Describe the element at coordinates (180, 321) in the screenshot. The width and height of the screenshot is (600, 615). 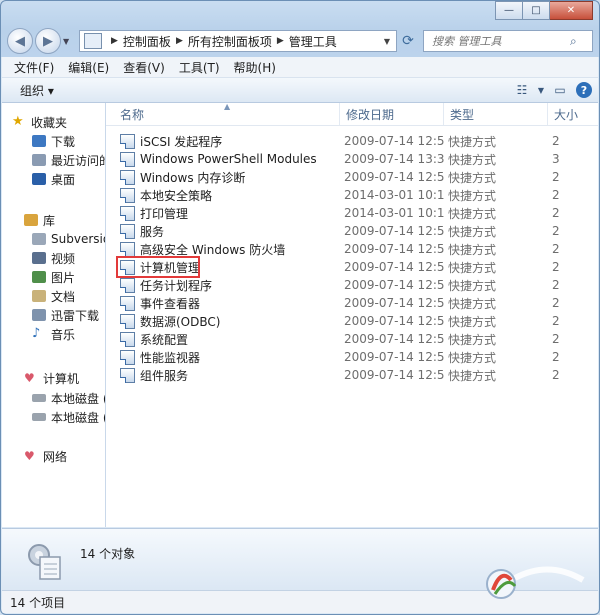
I see `file-name: 数据源(ODBC)` at that location.